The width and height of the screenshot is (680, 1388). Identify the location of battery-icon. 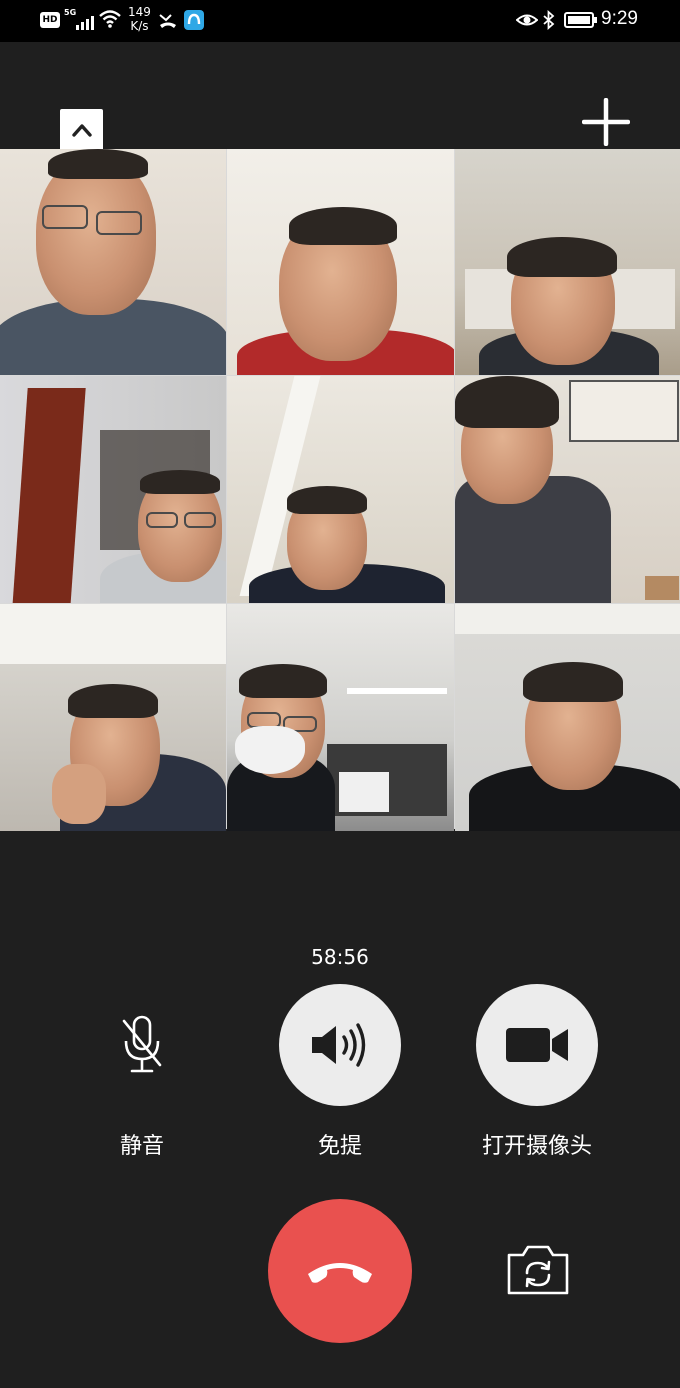
(580, 20).